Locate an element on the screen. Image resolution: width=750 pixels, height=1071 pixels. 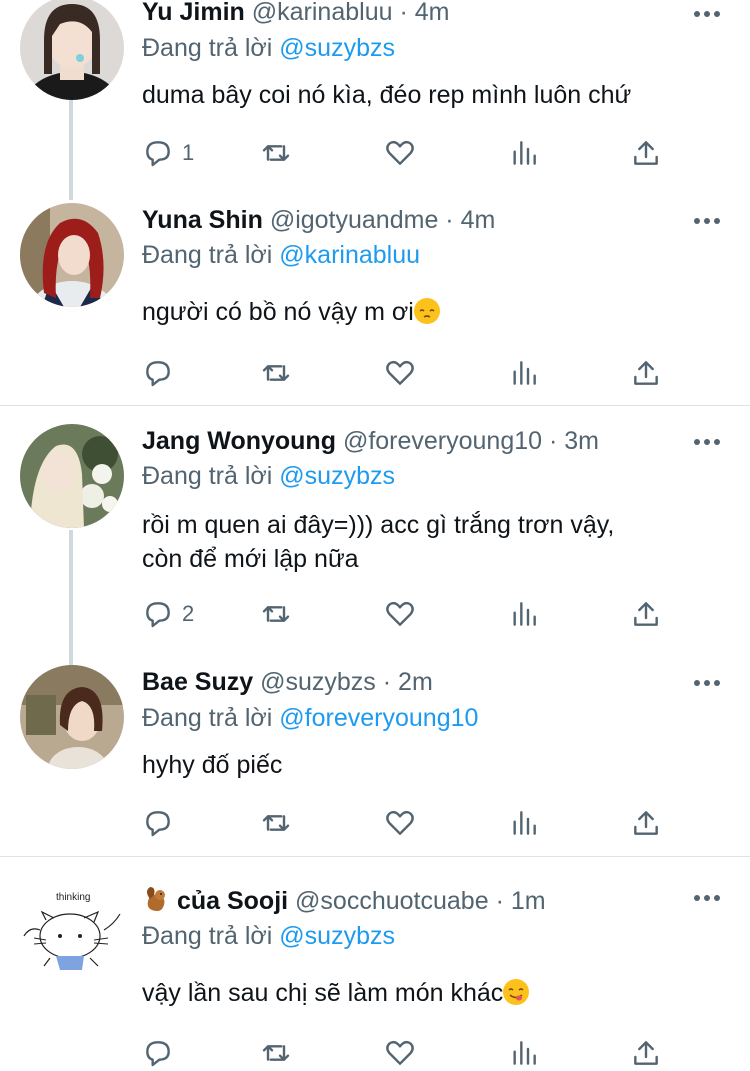
tweet-text-line: còn để mới lập nữa is located at coordinates (250, 559).